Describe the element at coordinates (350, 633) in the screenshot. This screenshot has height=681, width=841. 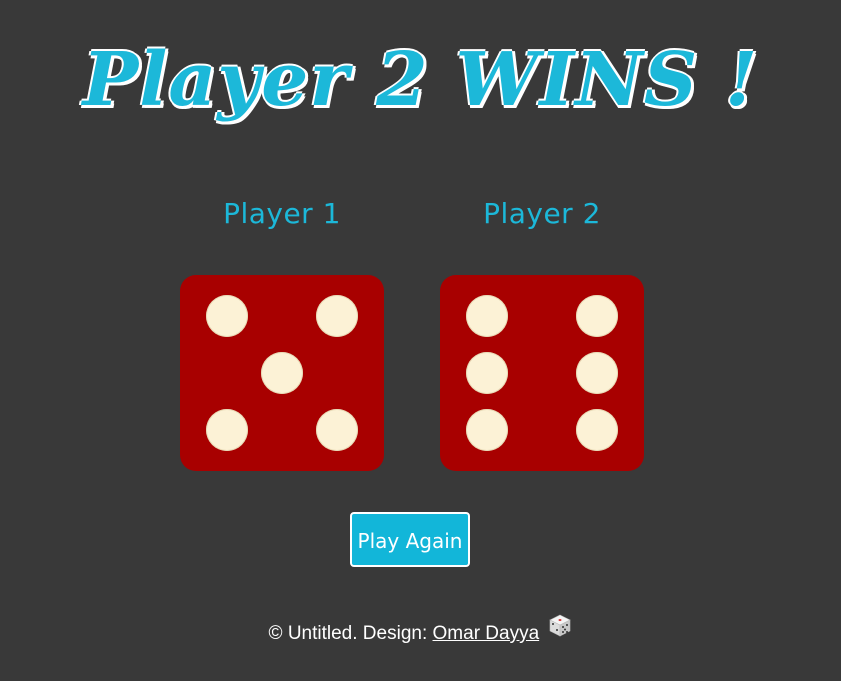
I see `footer-copyright: © Untitled. Design:` at that location.